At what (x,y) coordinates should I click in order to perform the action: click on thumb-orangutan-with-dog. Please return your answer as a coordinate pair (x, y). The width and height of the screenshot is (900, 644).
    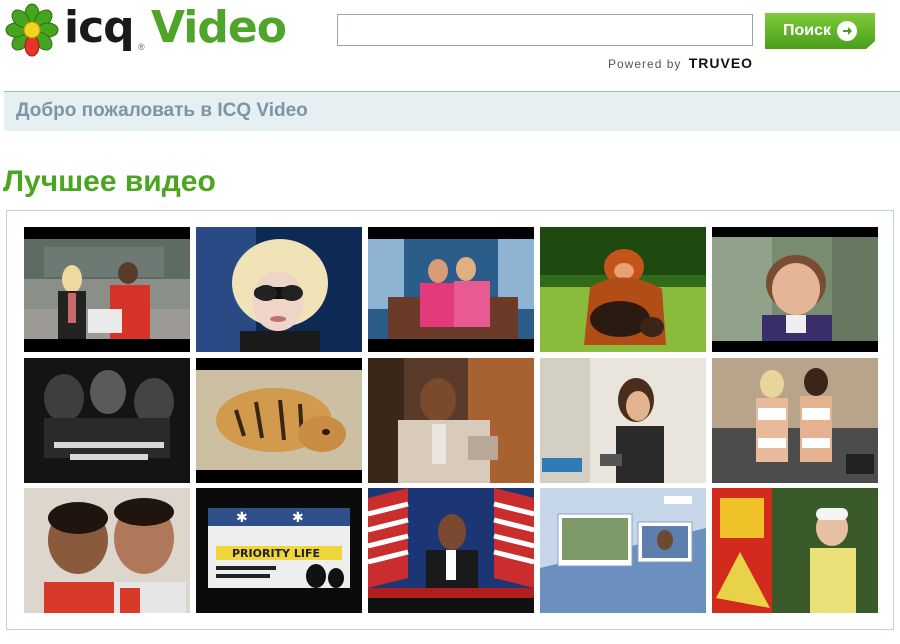
    Looking at the image, I should click on (623, 289).